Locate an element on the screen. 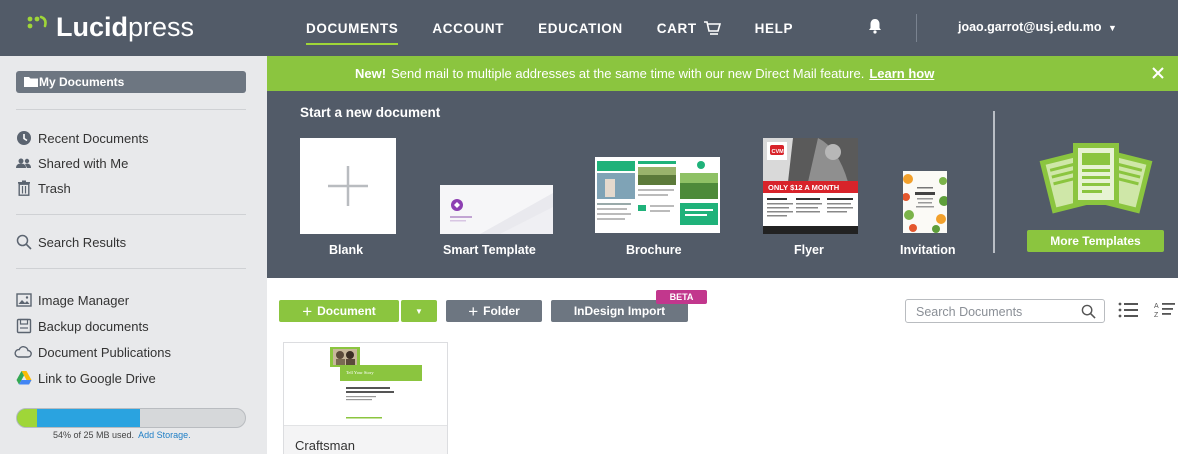 The image size is (1178, 454). banner-learn-how-link: Learn how is located at coordinates (901, 73).